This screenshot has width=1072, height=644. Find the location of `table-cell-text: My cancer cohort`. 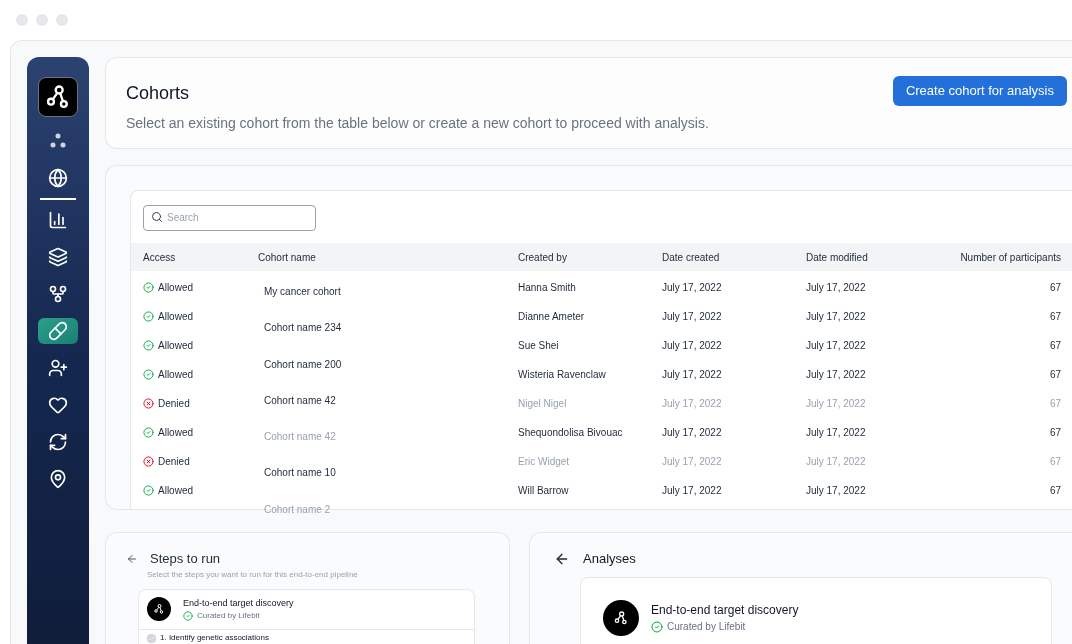

table-cell-text: My cancer cohort is located at coordinates (303, 292).